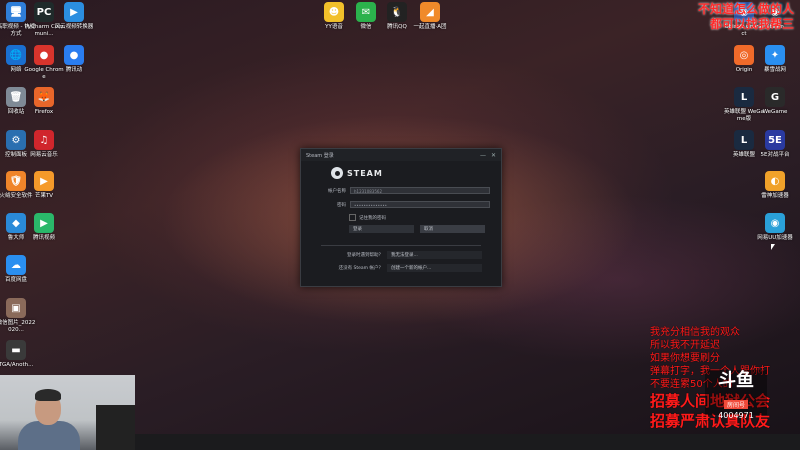 This screenshot has height=450, width=800. Describe the element at coordinates (735, 404) in the screenshot. I see `room-tag: 房间号` at that location.